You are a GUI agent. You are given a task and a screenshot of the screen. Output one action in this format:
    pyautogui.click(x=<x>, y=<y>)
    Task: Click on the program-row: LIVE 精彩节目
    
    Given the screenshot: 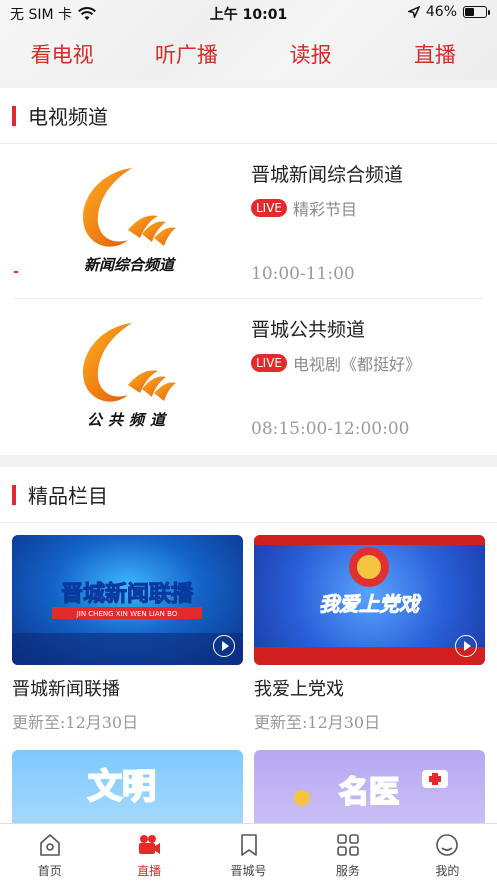 What is the action you would take?
    pyautogui.click(x=304, y=208)
    